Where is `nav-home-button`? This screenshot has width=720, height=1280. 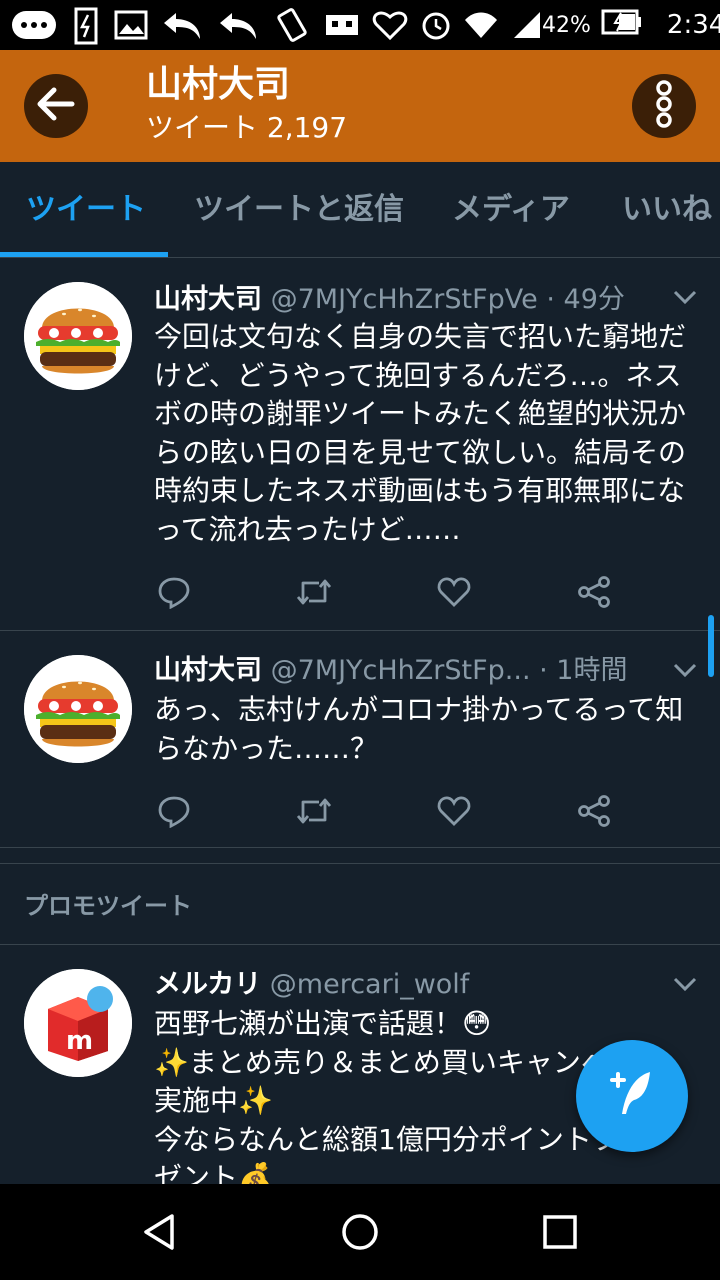 nav-home-button is located at coordinates (360, 1232).